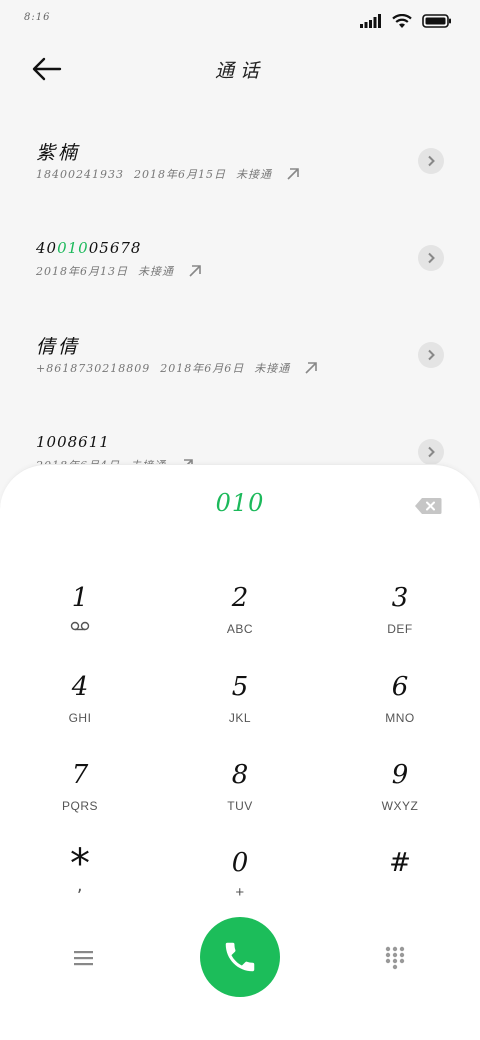 This screenshot has height=1040, width=480. Describe the element at coordinates (240, 796) in the screenshot. I see `key-8: 8 TUV` at that location.